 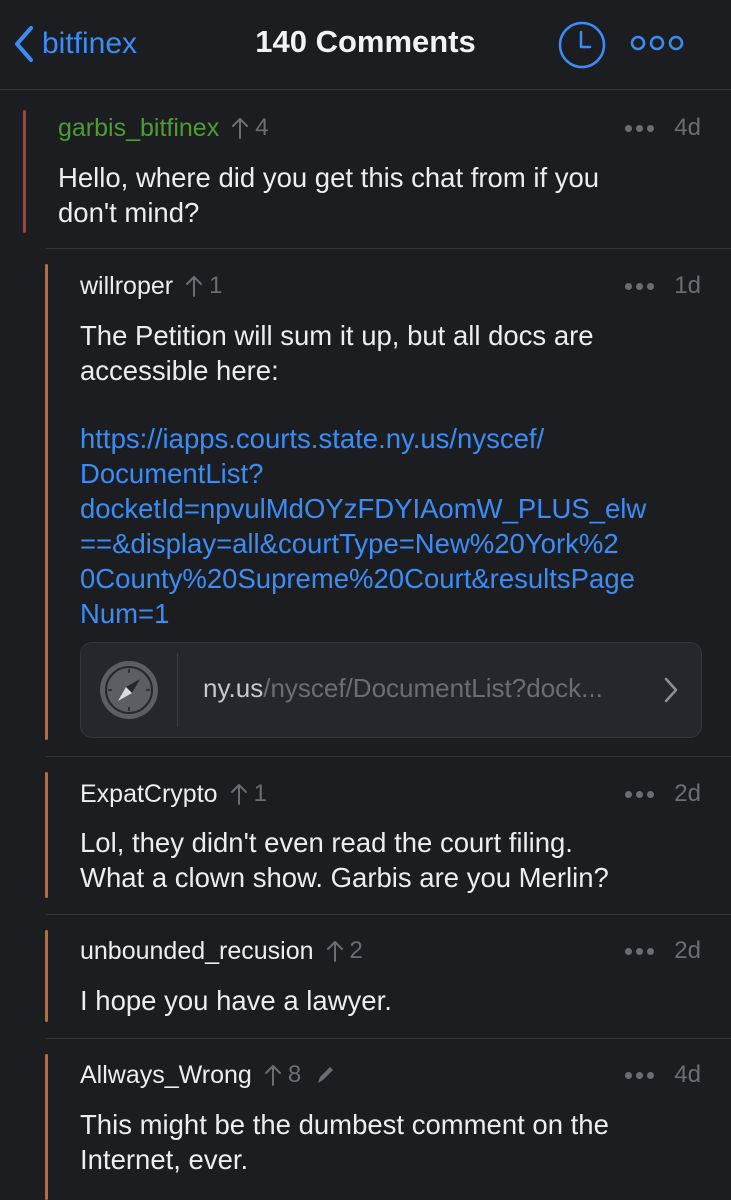 What do you see at coordinates (197, 951) in the screenshot?
I see `comment-author: unbounded_recusion` at bounding box center [197, 951].